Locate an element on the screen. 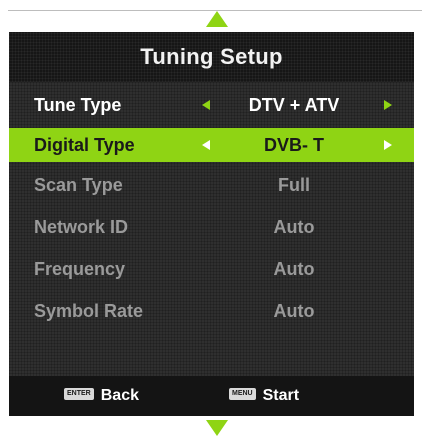 Image resolution: width=424 pixels, height=438 pixels. start-hint: MENU Start is located at coordinates (264, 396).